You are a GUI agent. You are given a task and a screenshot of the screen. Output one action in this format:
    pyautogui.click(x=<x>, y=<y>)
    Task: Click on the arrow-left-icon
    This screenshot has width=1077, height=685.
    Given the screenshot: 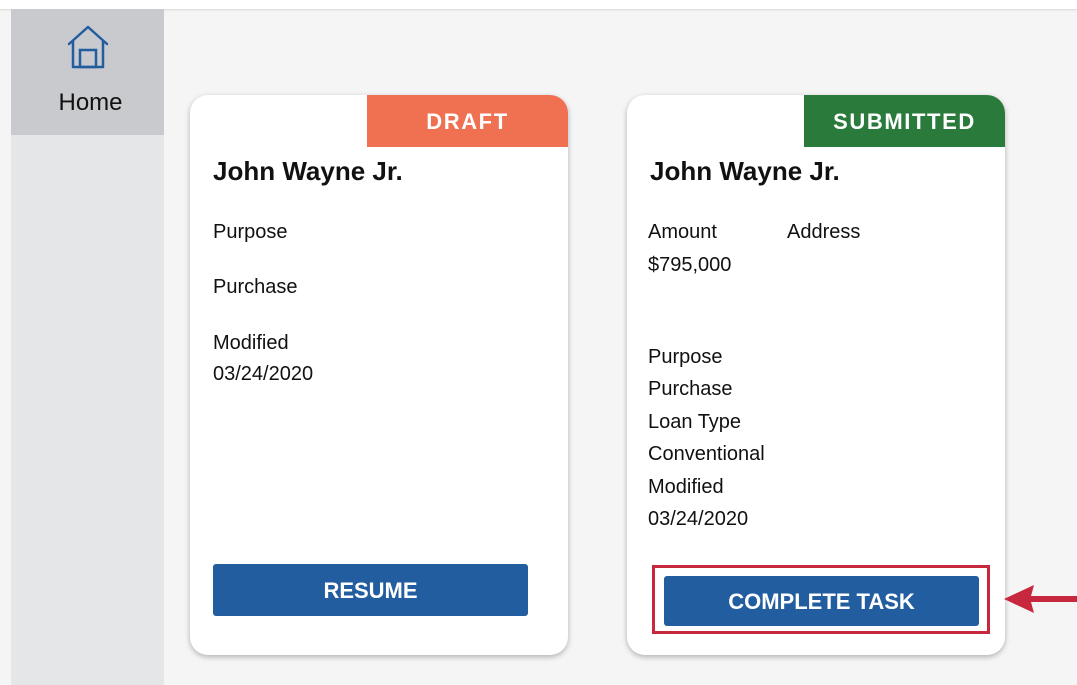 What is the action you would take?
    pyautogui.click(x=1040, y=599)
    